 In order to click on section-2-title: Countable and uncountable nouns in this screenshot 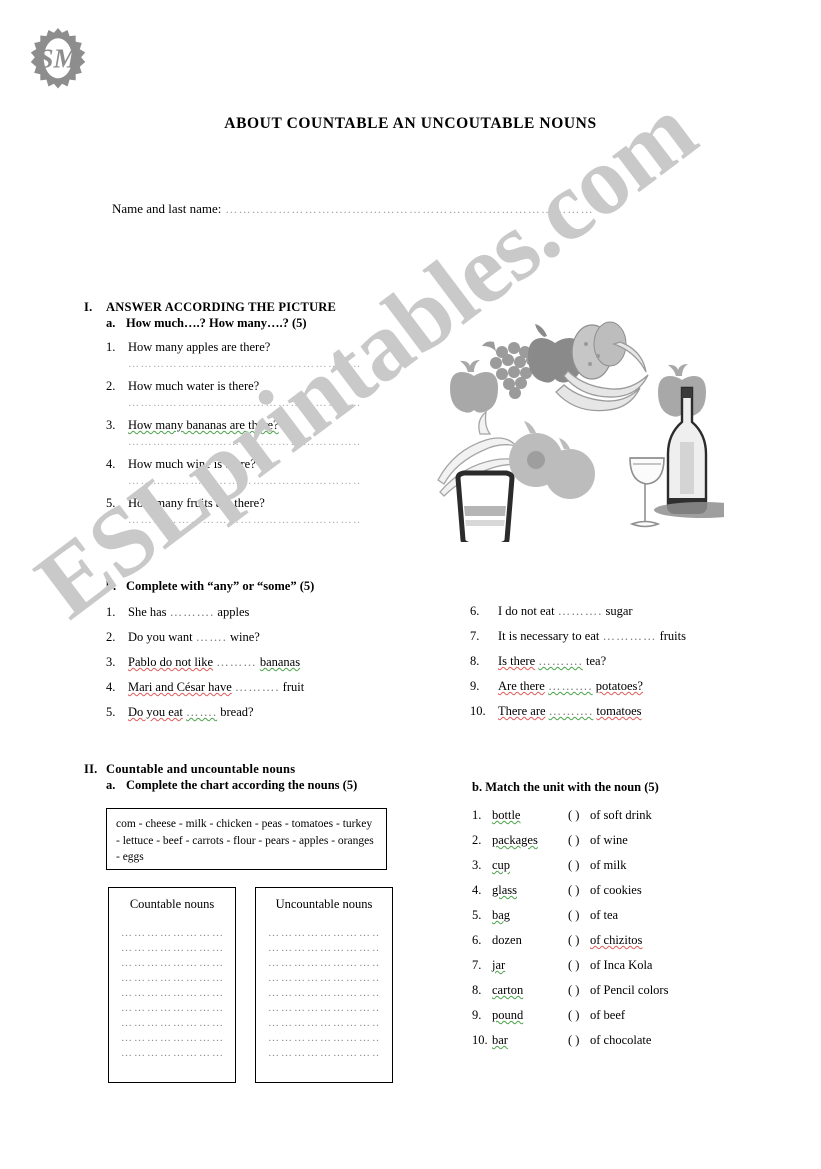, I will do `click(201, 769)`.